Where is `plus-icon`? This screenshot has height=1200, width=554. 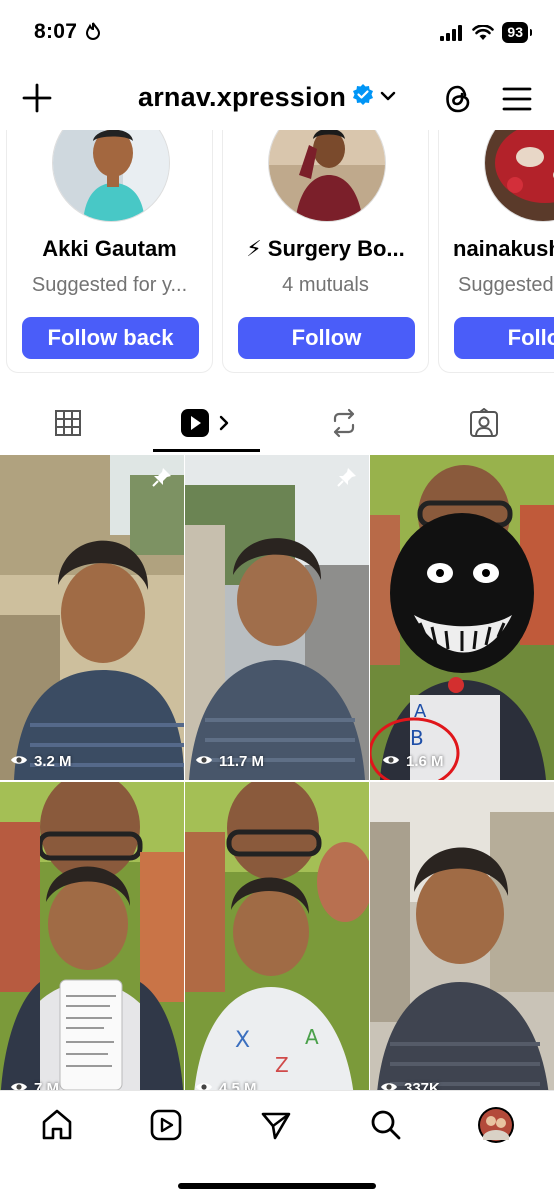 plus-icon is located at coordinates (37, 98).